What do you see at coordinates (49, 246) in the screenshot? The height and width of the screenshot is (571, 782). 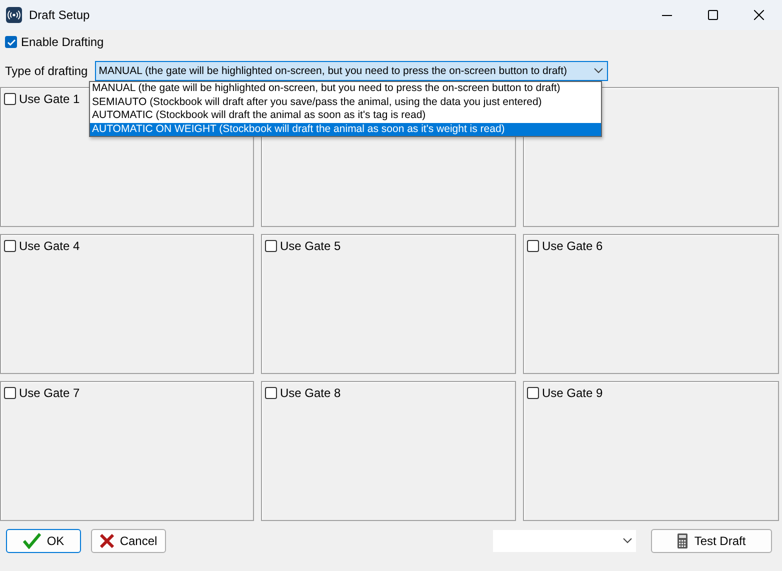 I see `checkbox-label: Use Gate 4` at bounding box center [49, 246].